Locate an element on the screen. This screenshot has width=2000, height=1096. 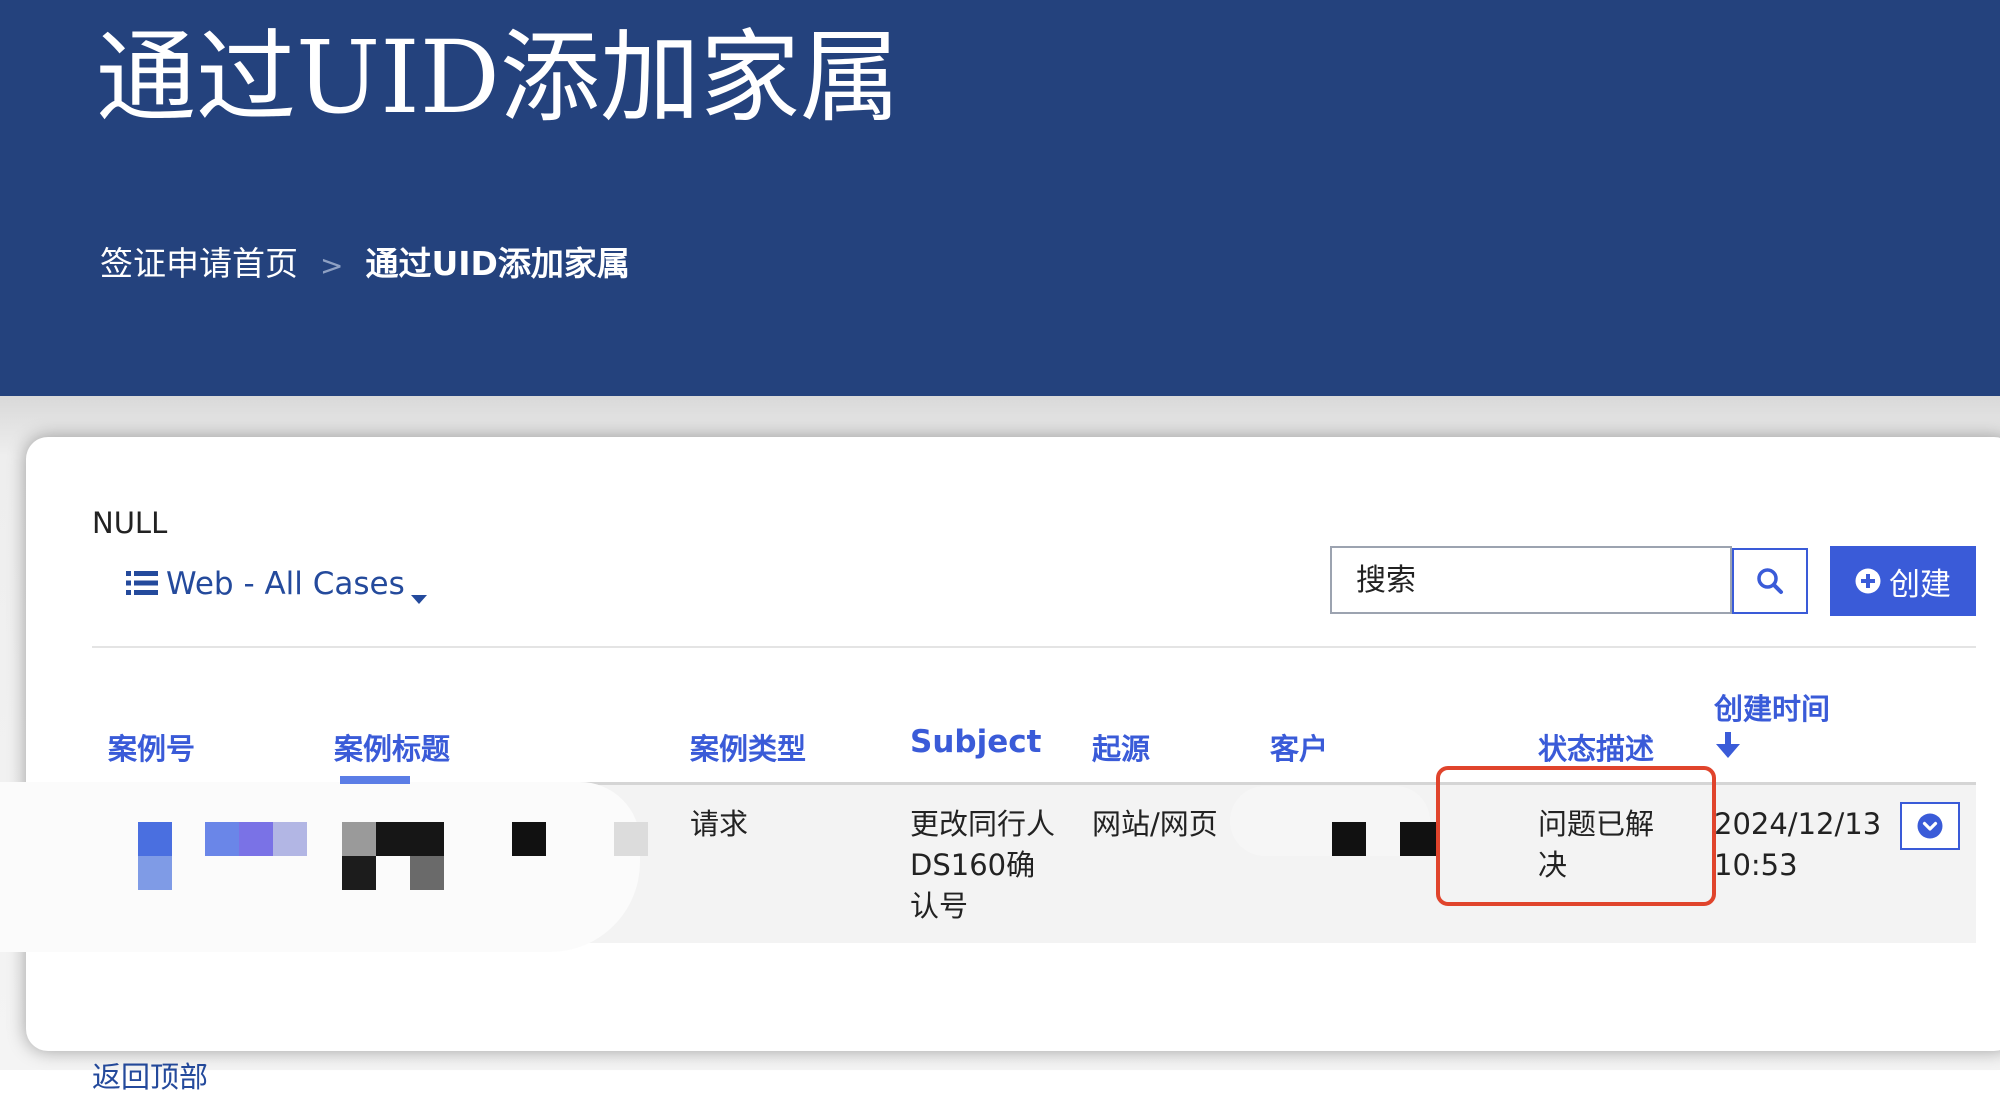
column-header-subject: Subject is located at coordinates (975, 742).